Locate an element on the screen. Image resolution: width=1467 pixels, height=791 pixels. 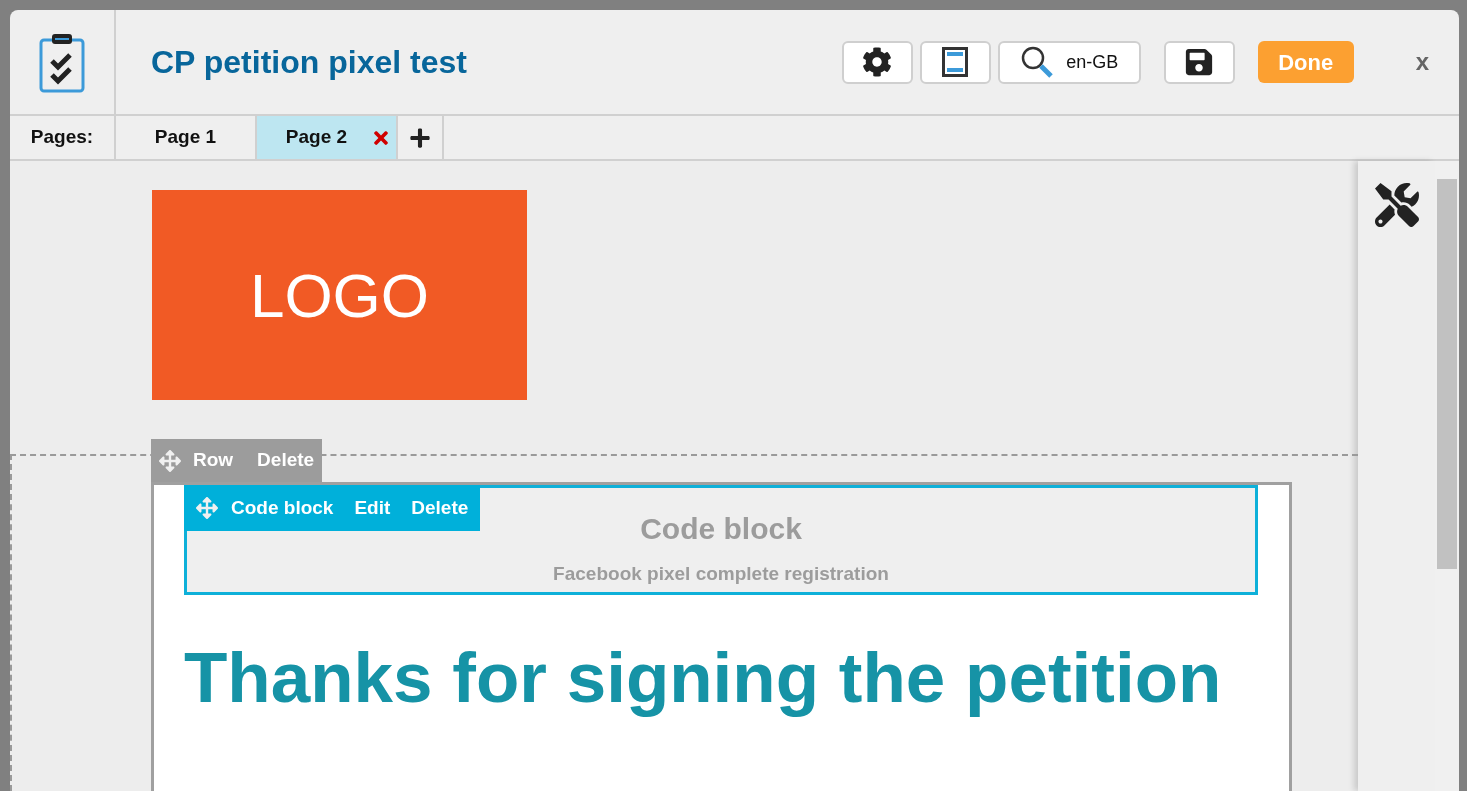
clipboard-check-icon is located at coordinates (62, 62).